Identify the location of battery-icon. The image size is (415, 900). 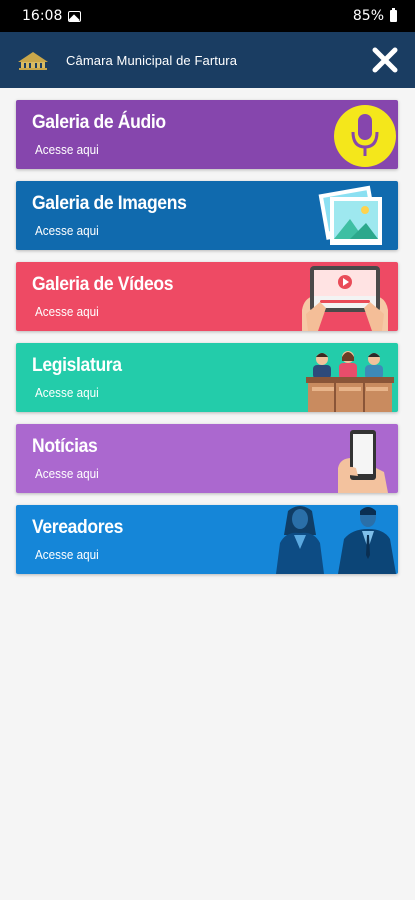
(393, 15).